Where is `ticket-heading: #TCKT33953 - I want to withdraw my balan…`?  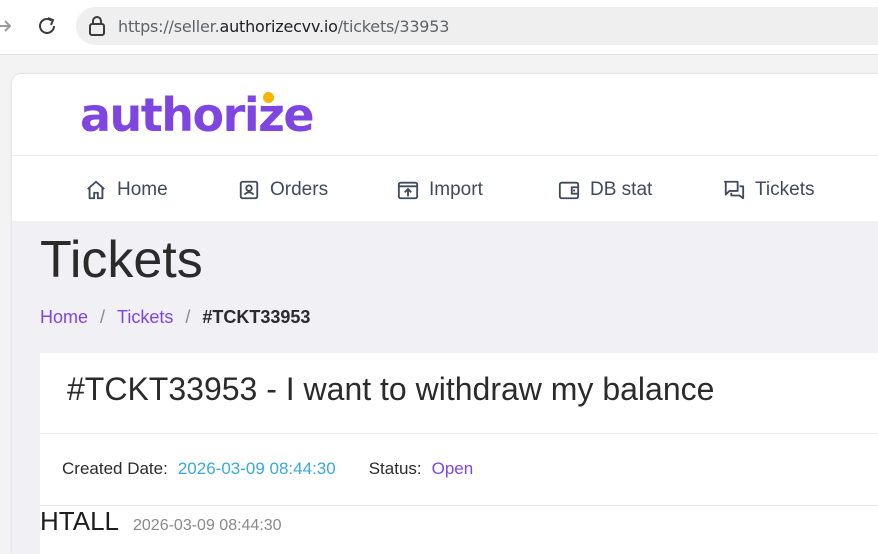
ticket-heading: #TCKT33953 - I want to withdraw my balan… is located at coordinates (391, 389).